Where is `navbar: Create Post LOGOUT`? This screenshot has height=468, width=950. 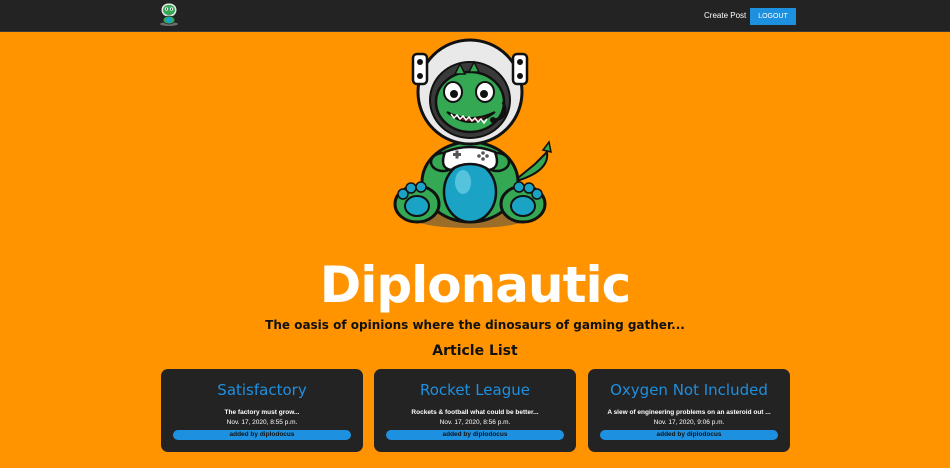
navbar: Create Post LOGOUT is located at coordinates (475, 16).